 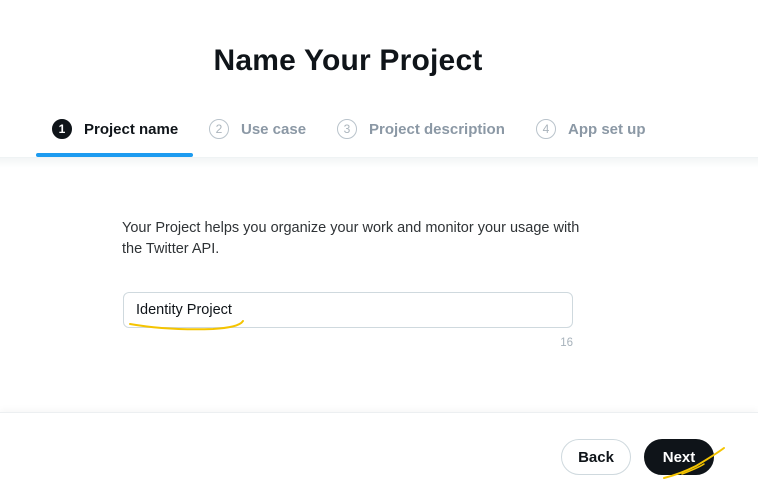 What do you see at coordinates (607, 129) in the screenshot?
I see `step-label: App set up` at bounding box center [607, 129].